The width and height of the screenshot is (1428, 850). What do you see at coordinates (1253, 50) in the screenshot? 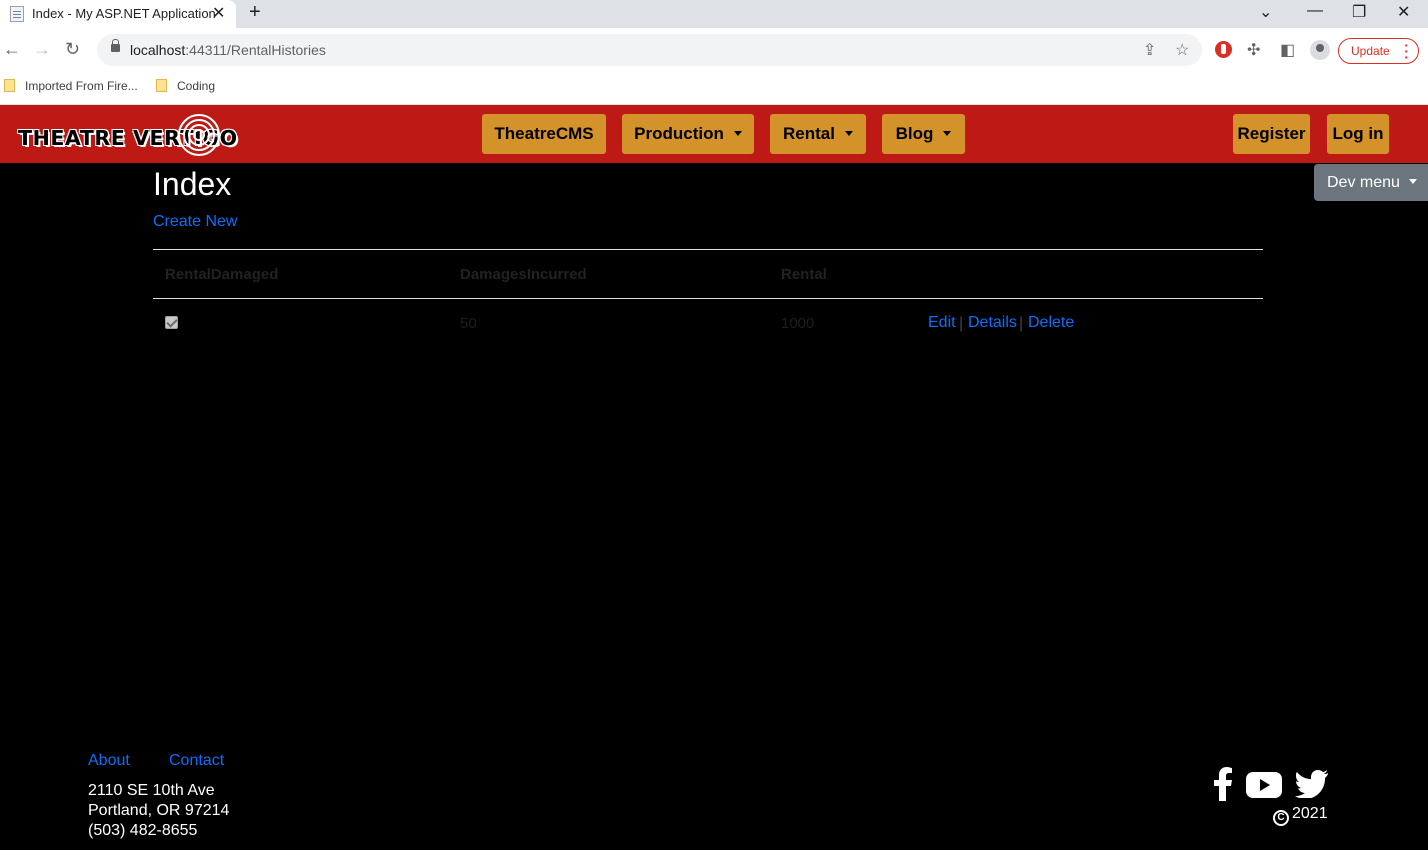
I see `extensions-puzzle-icon: ✣` at bounding box center [1253, 50].